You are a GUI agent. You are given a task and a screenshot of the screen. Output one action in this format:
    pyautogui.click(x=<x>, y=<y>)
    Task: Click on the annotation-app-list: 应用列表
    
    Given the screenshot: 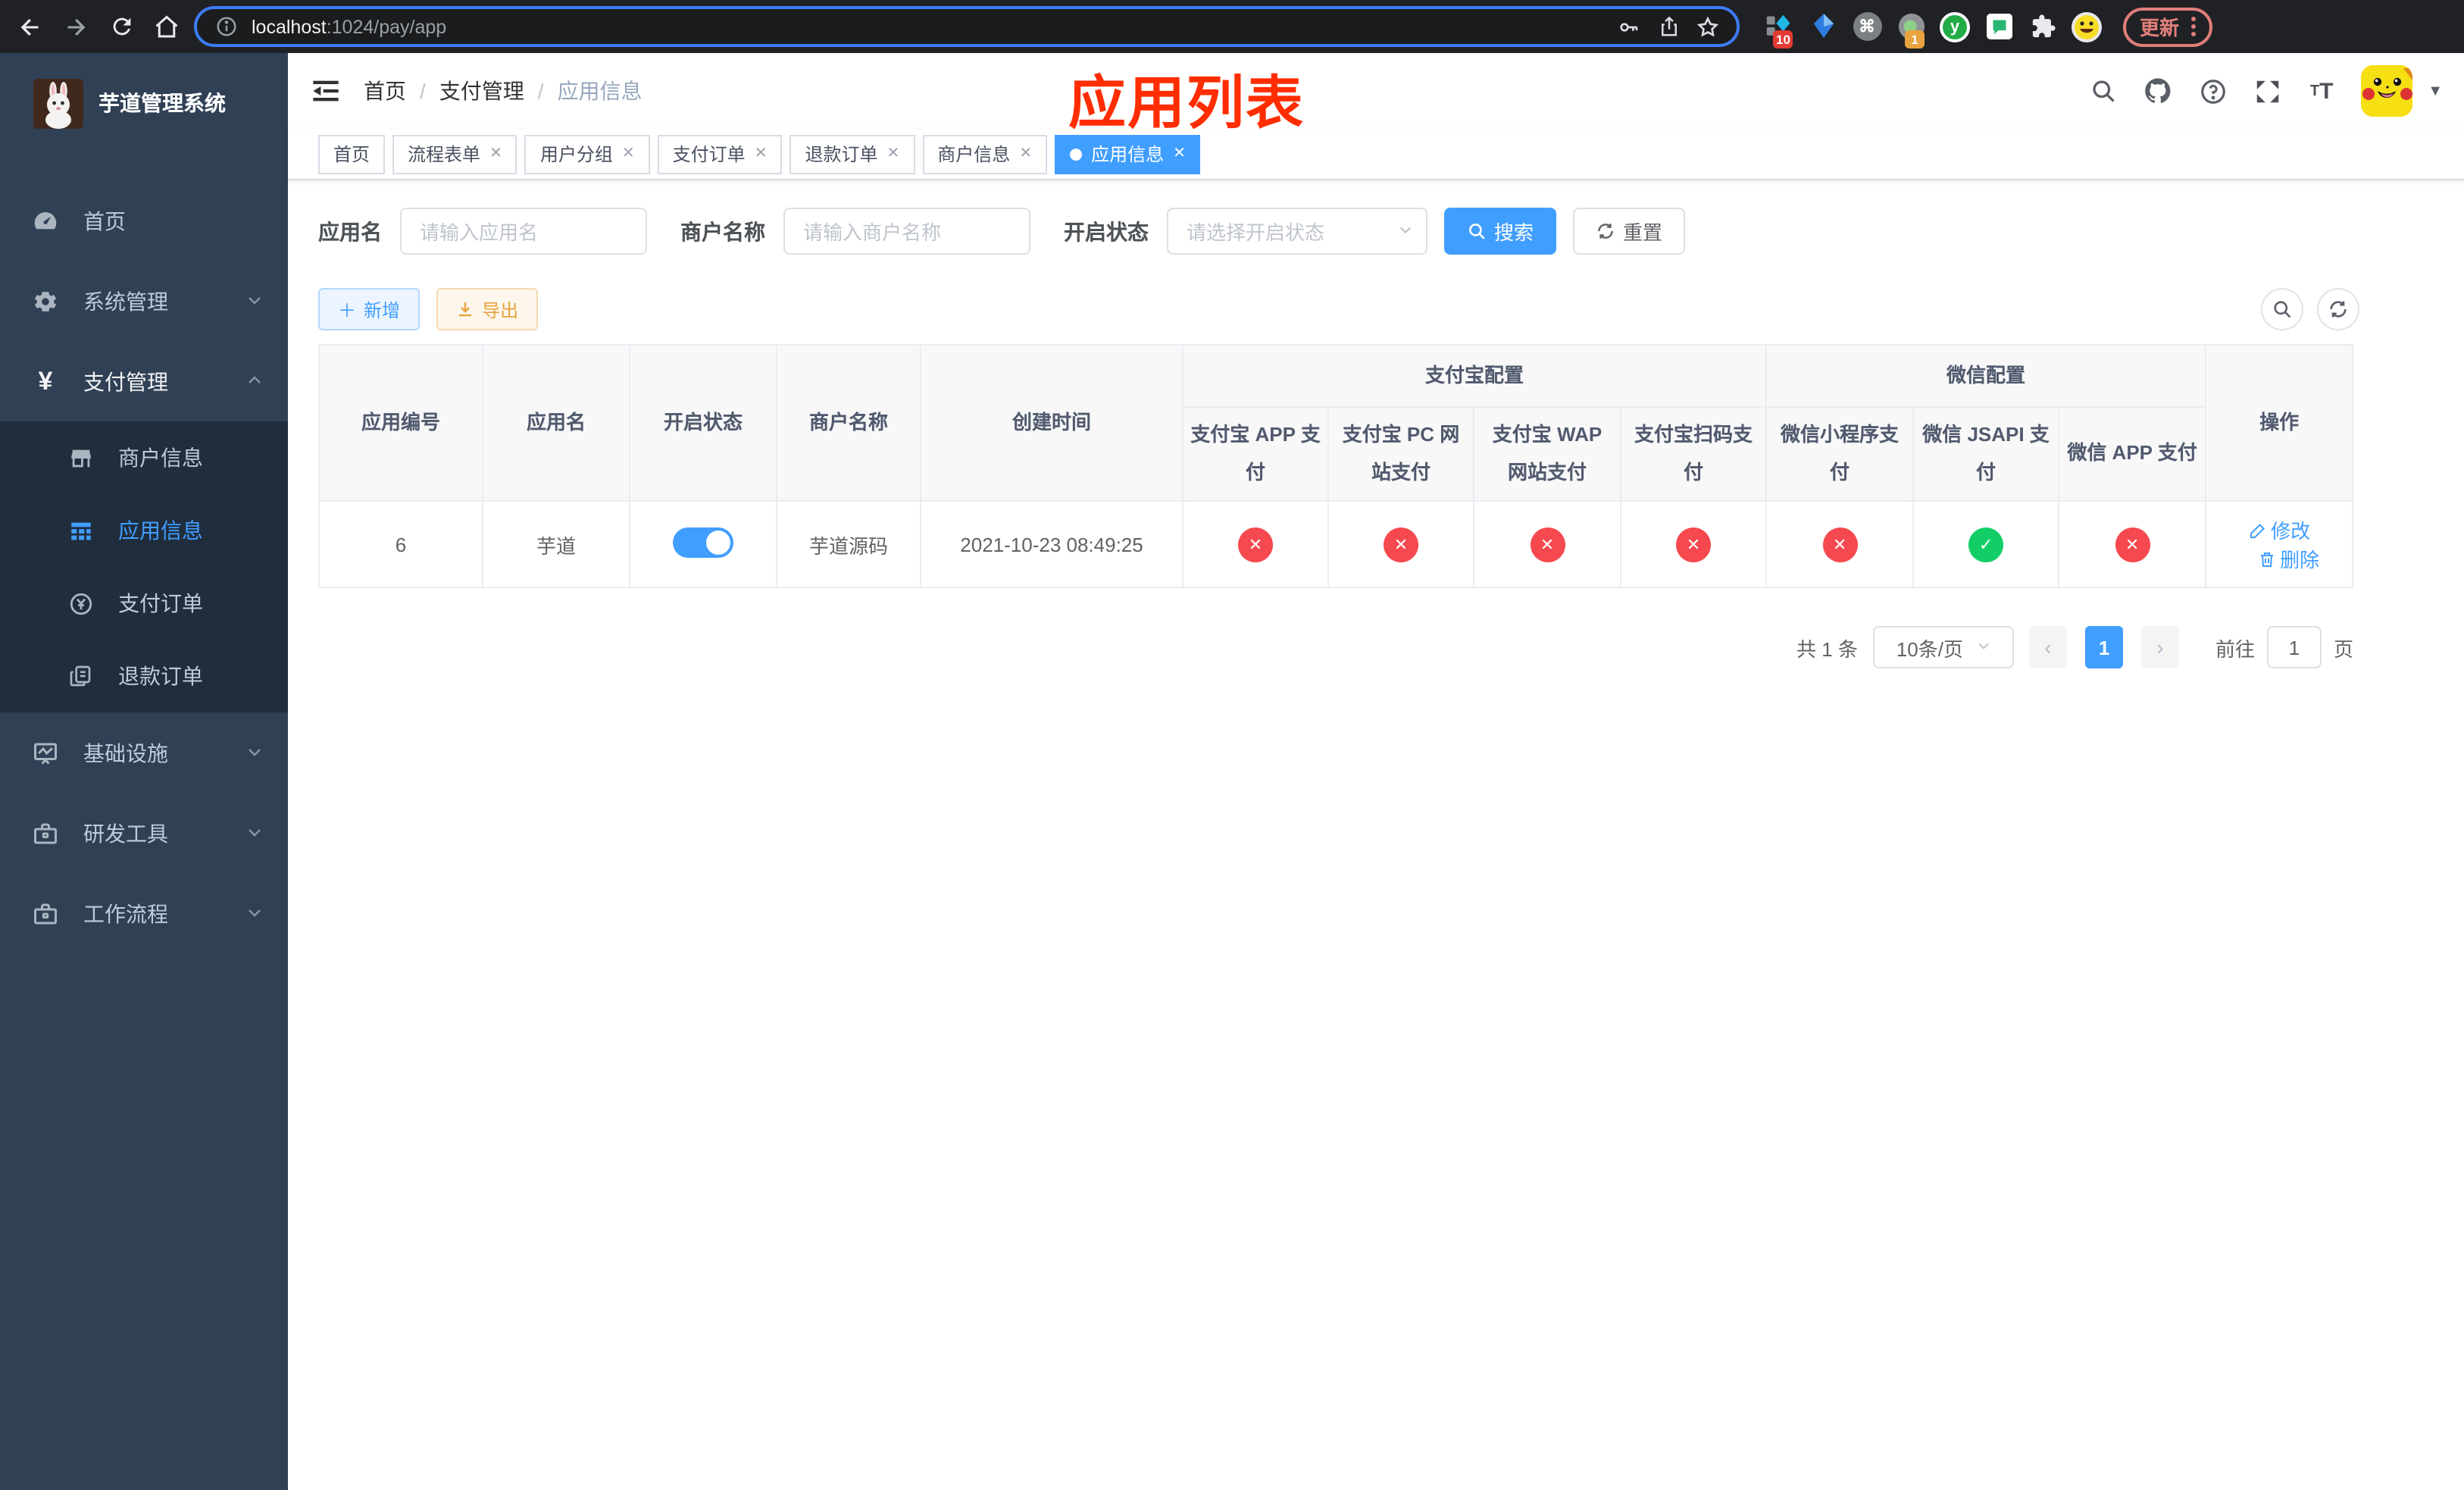 What is the action you would take?
    pyautogui.click(x=1186, y=105)
    